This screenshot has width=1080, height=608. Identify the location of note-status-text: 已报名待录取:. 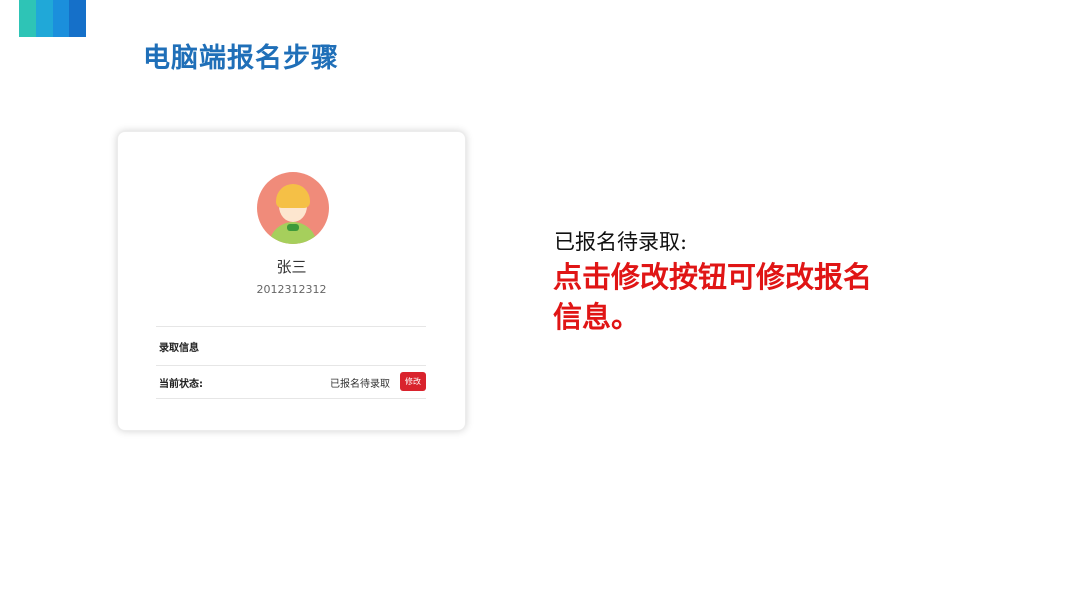
(621, 242).